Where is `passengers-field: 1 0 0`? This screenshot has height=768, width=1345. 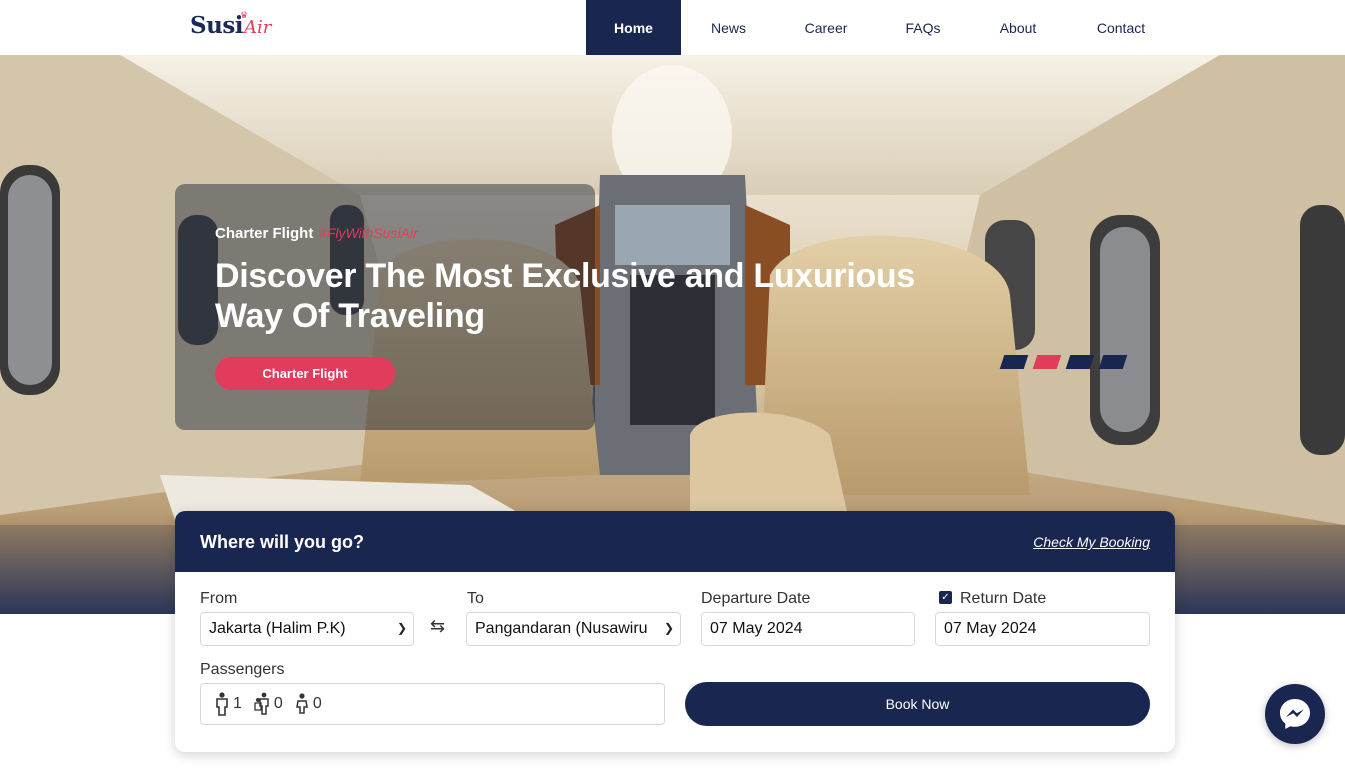 passengers-field: 1 0 0 is located at coordinates (432, 704).